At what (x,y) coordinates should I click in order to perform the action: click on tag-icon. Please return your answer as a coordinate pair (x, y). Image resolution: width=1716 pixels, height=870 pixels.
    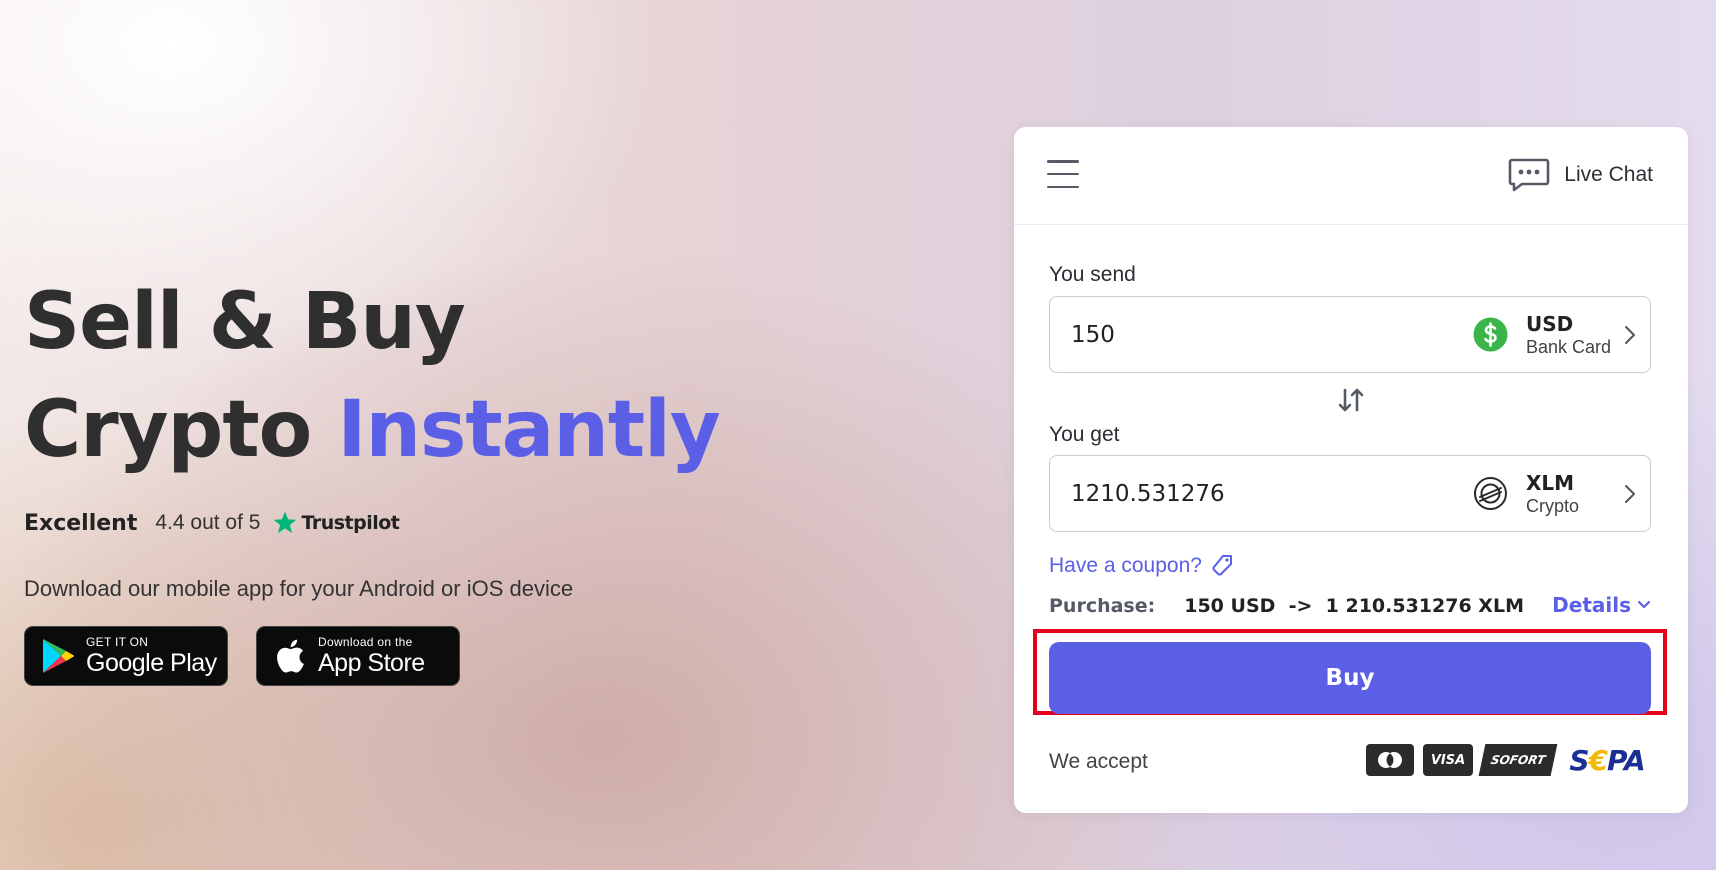
    Looking at the image, I should click on (1222, 566).